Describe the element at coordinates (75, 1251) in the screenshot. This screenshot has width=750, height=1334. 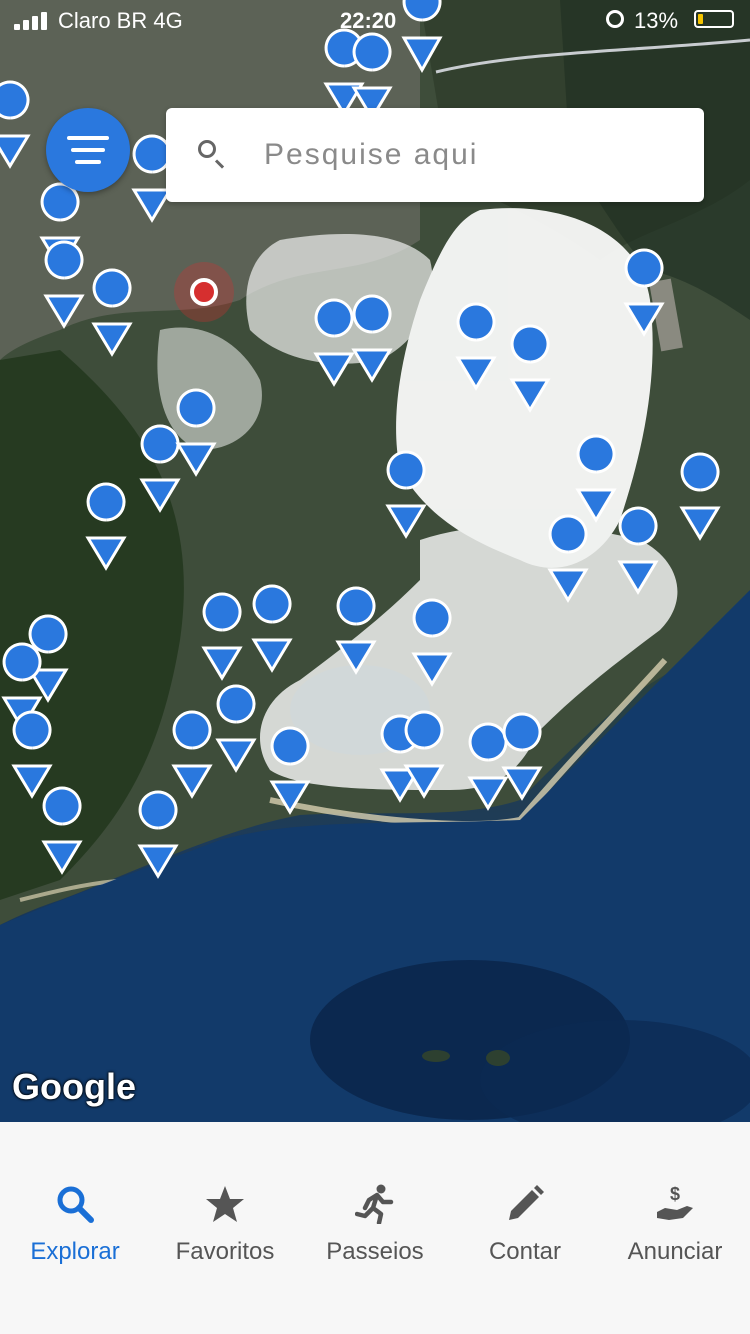
I see `tab-label: Explorar` at that location.